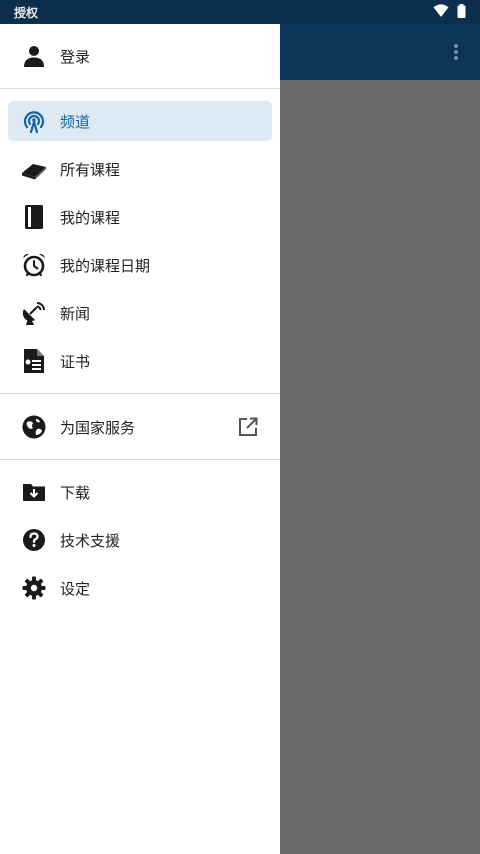 Image resolution: width=480 pixels, height=854 pixels. I want to click on drawer-item-settings: 设定, so click(140, 588).